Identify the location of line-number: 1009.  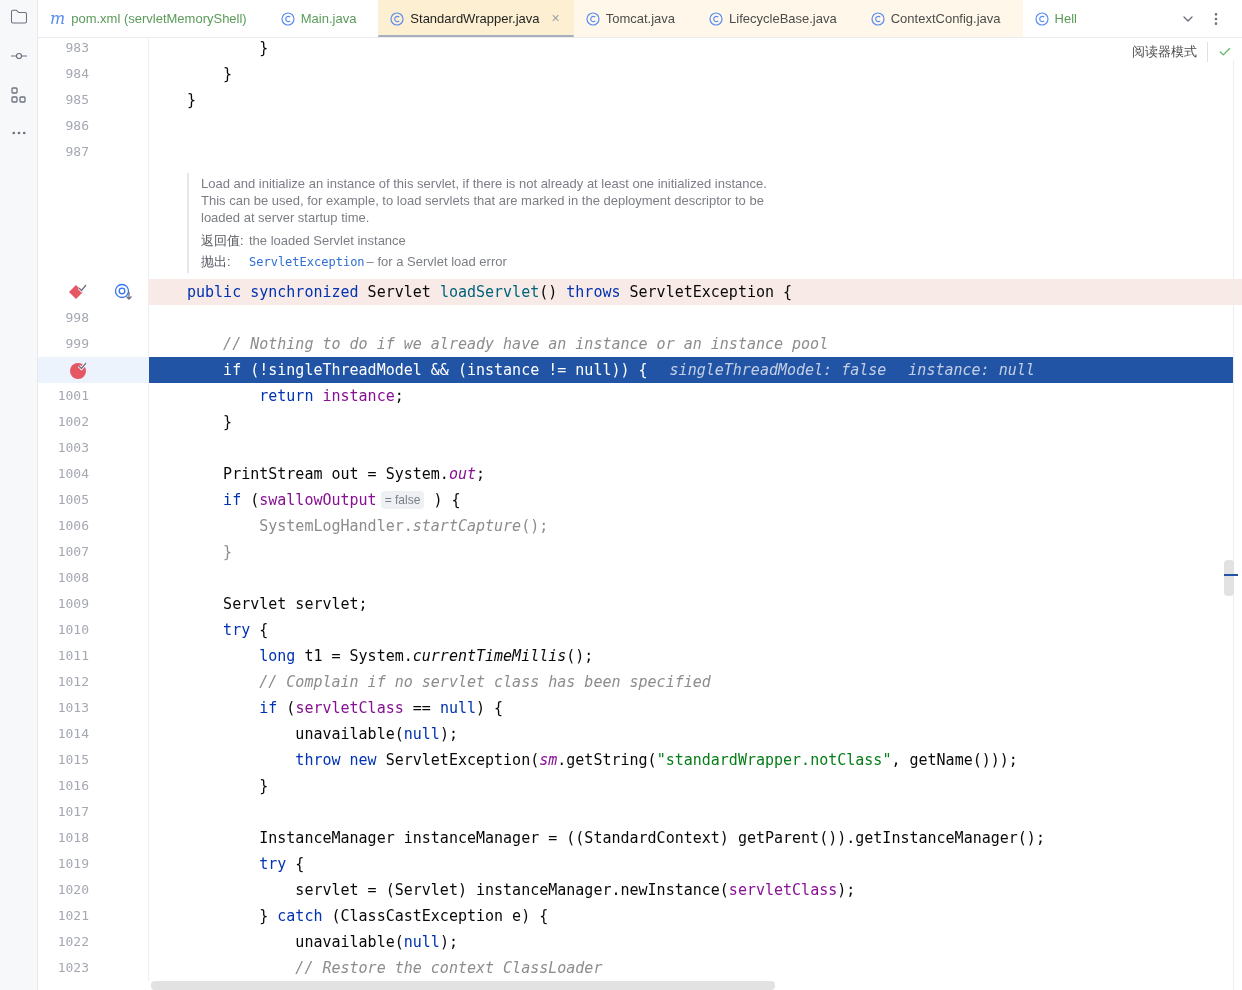
(72, 604).